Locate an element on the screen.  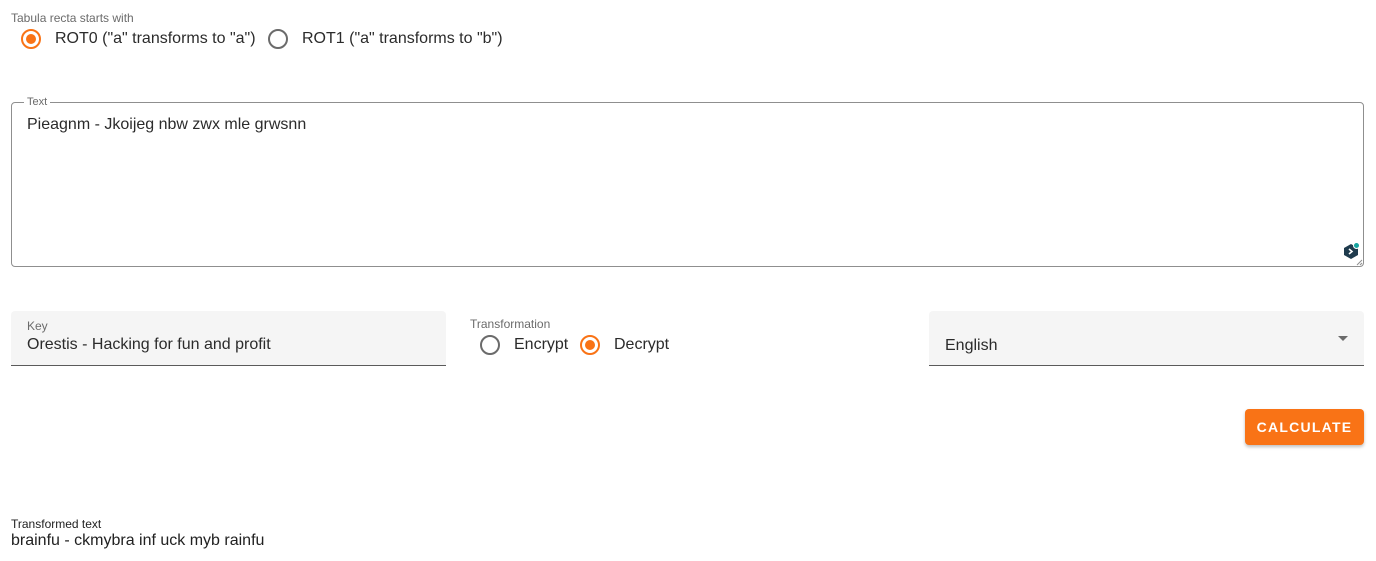
decrypt-label: Decrypt is located at coordinates (641, 345).